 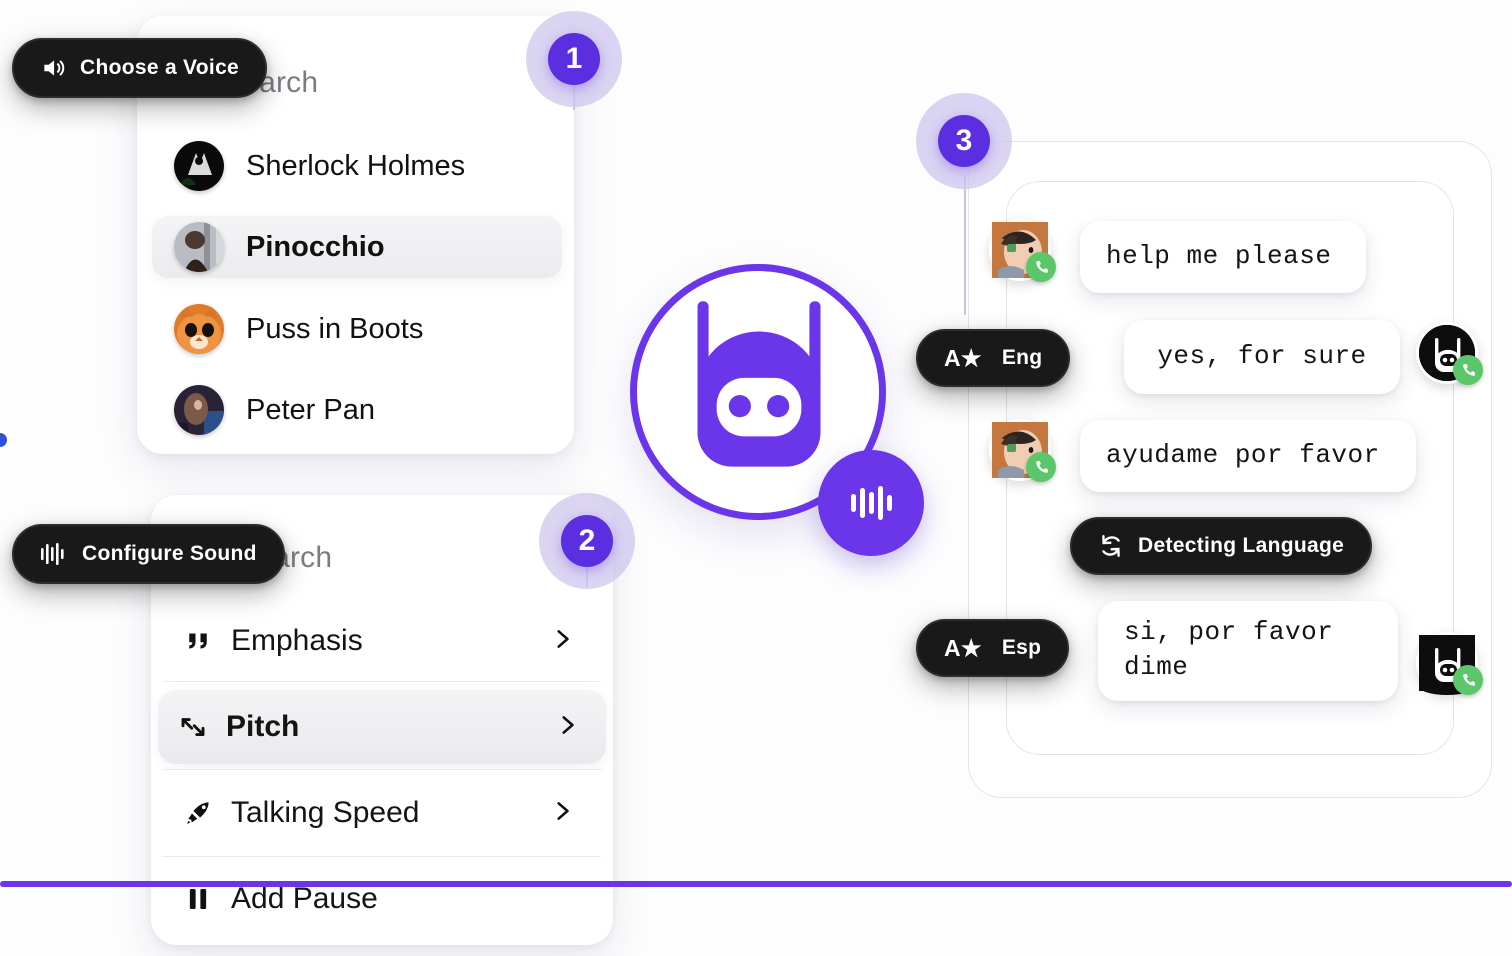 I want to click on sound-item-label: Add Pause, so click(x=304, y=898).